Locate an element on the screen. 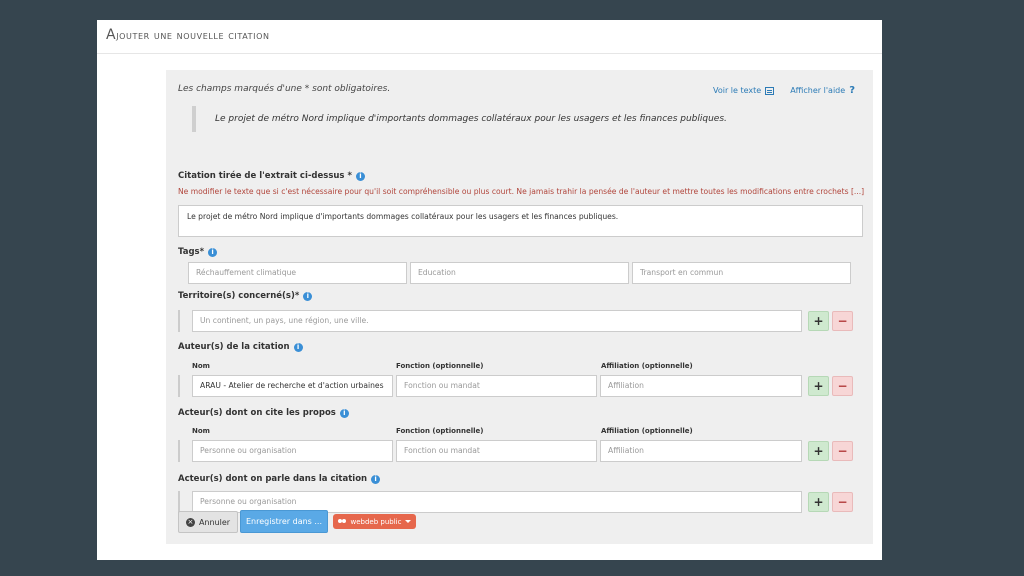  tag-input-1: Réchauffement climatique is located at coordinates (297, 273).